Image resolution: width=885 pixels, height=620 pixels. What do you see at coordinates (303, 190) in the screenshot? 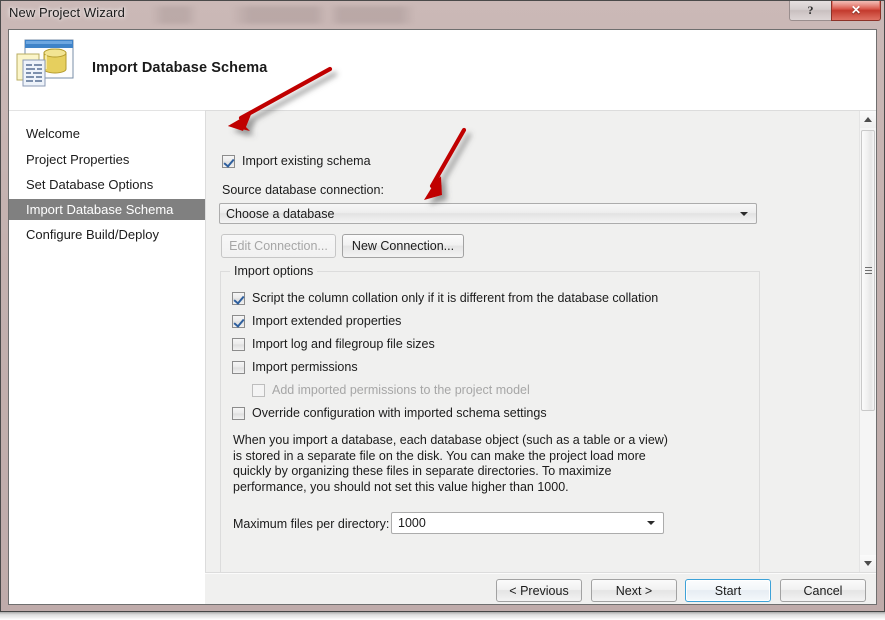
I see `source-connection-label: Source database connection:` at bounding box center [303, 190].